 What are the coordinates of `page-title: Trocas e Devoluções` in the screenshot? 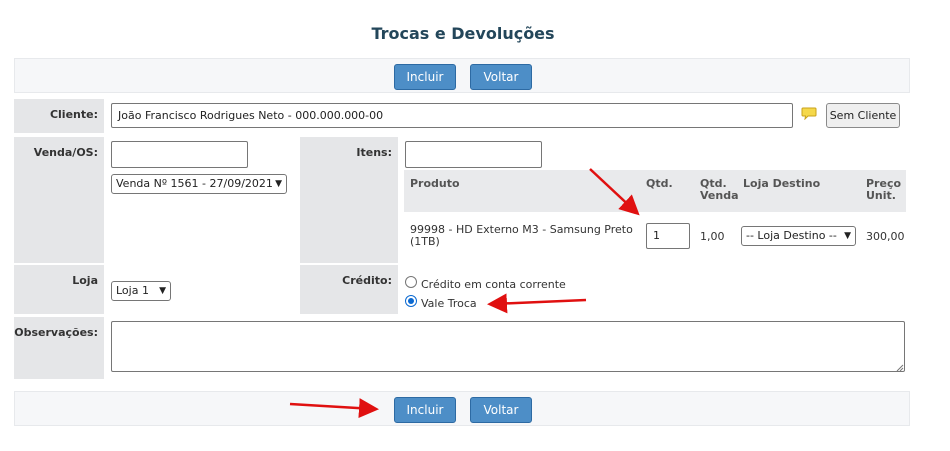 It's located at (463, 33).